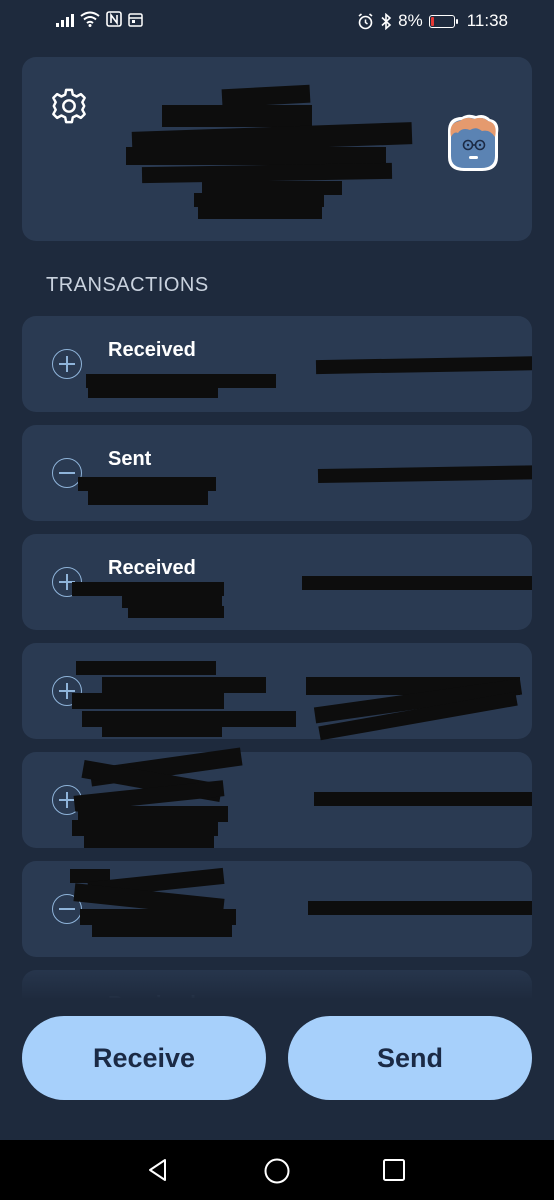 The image size is (554, 1200). I want to click on navigation-bar, so click(277, 1170).